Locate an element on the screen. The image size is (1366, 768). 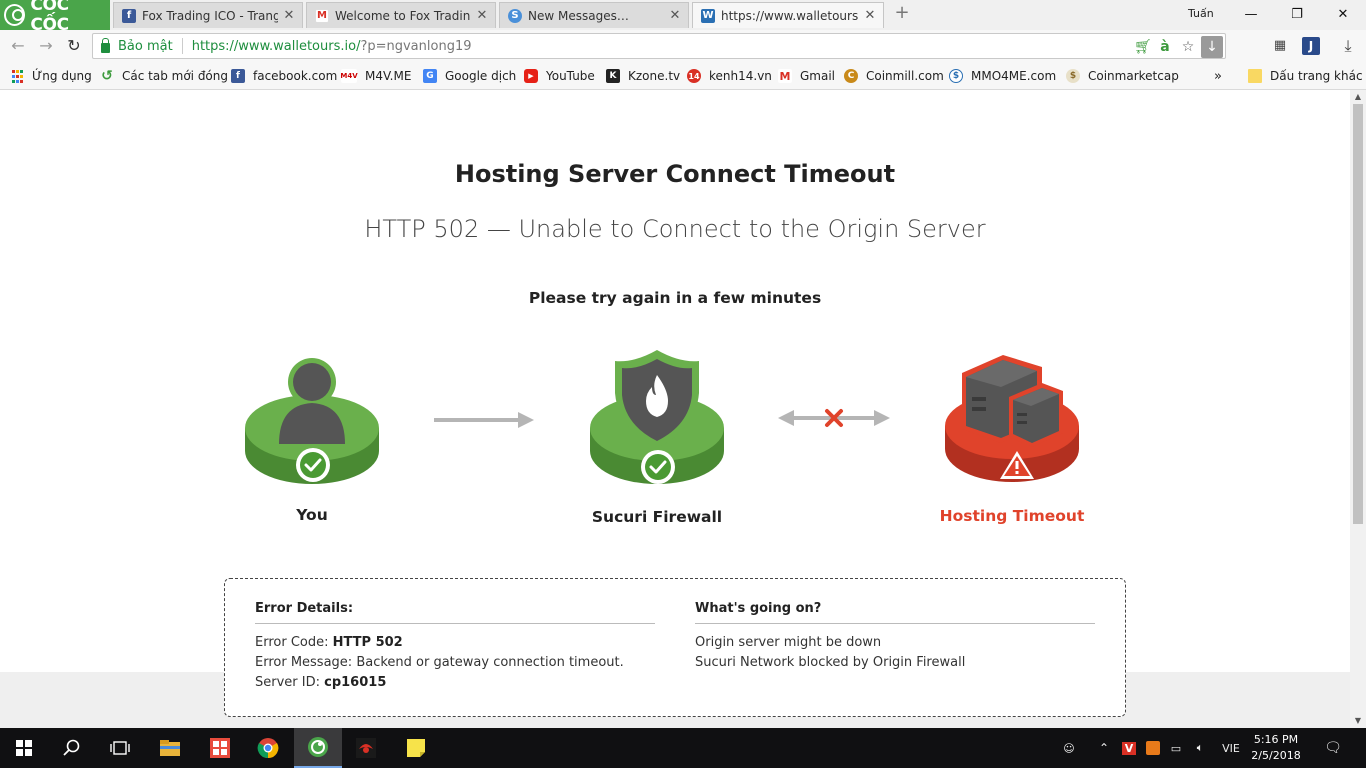
vertical-scrollbar: ▲ ▼ is located at coordinates (1358, 409).